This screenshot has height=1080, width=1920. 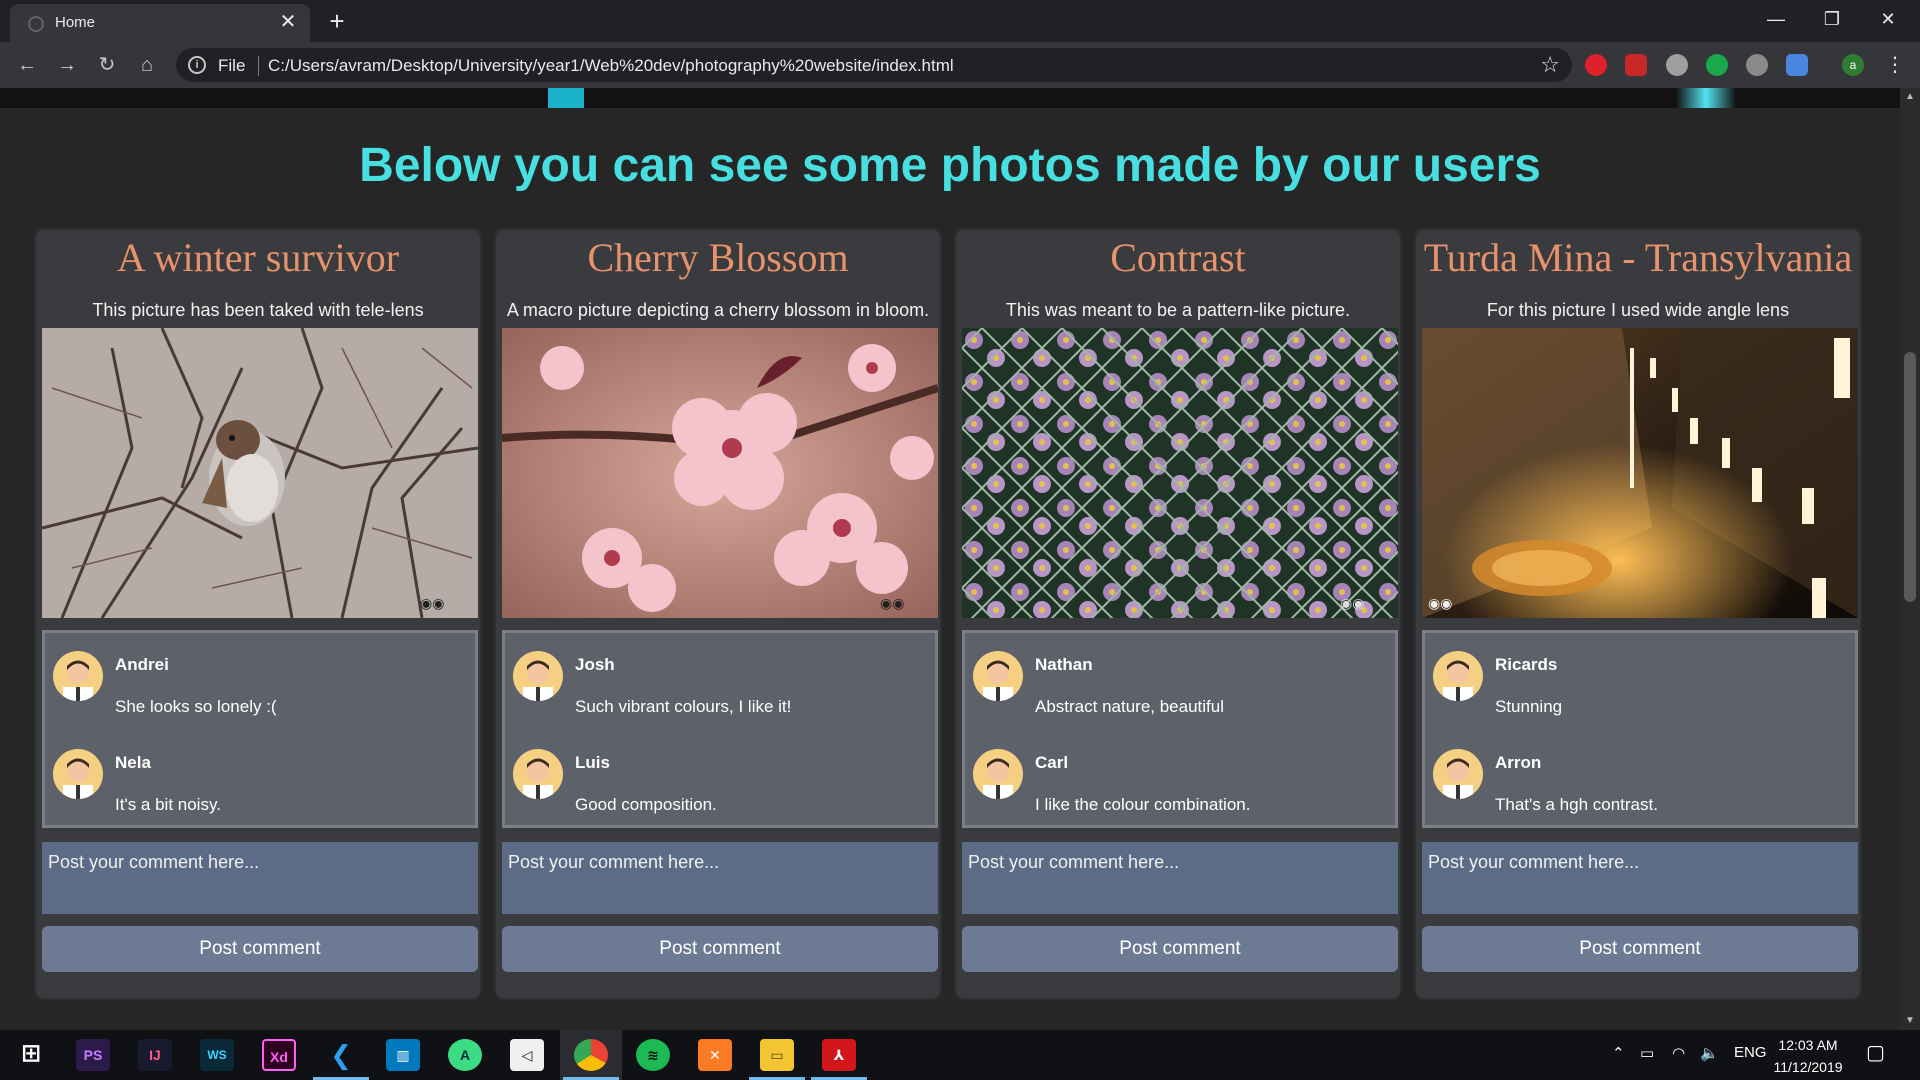 I want to click on comment-author: Nela, so click(x=133, y=762).